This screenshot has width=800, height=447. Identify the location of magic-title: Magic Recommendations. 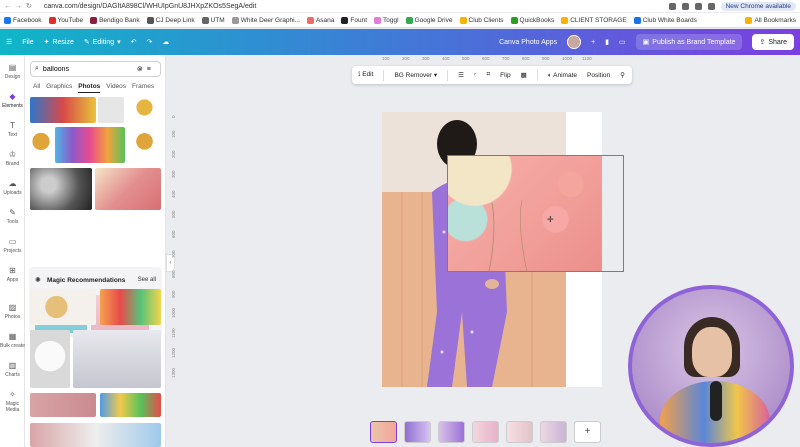
(86, 280).